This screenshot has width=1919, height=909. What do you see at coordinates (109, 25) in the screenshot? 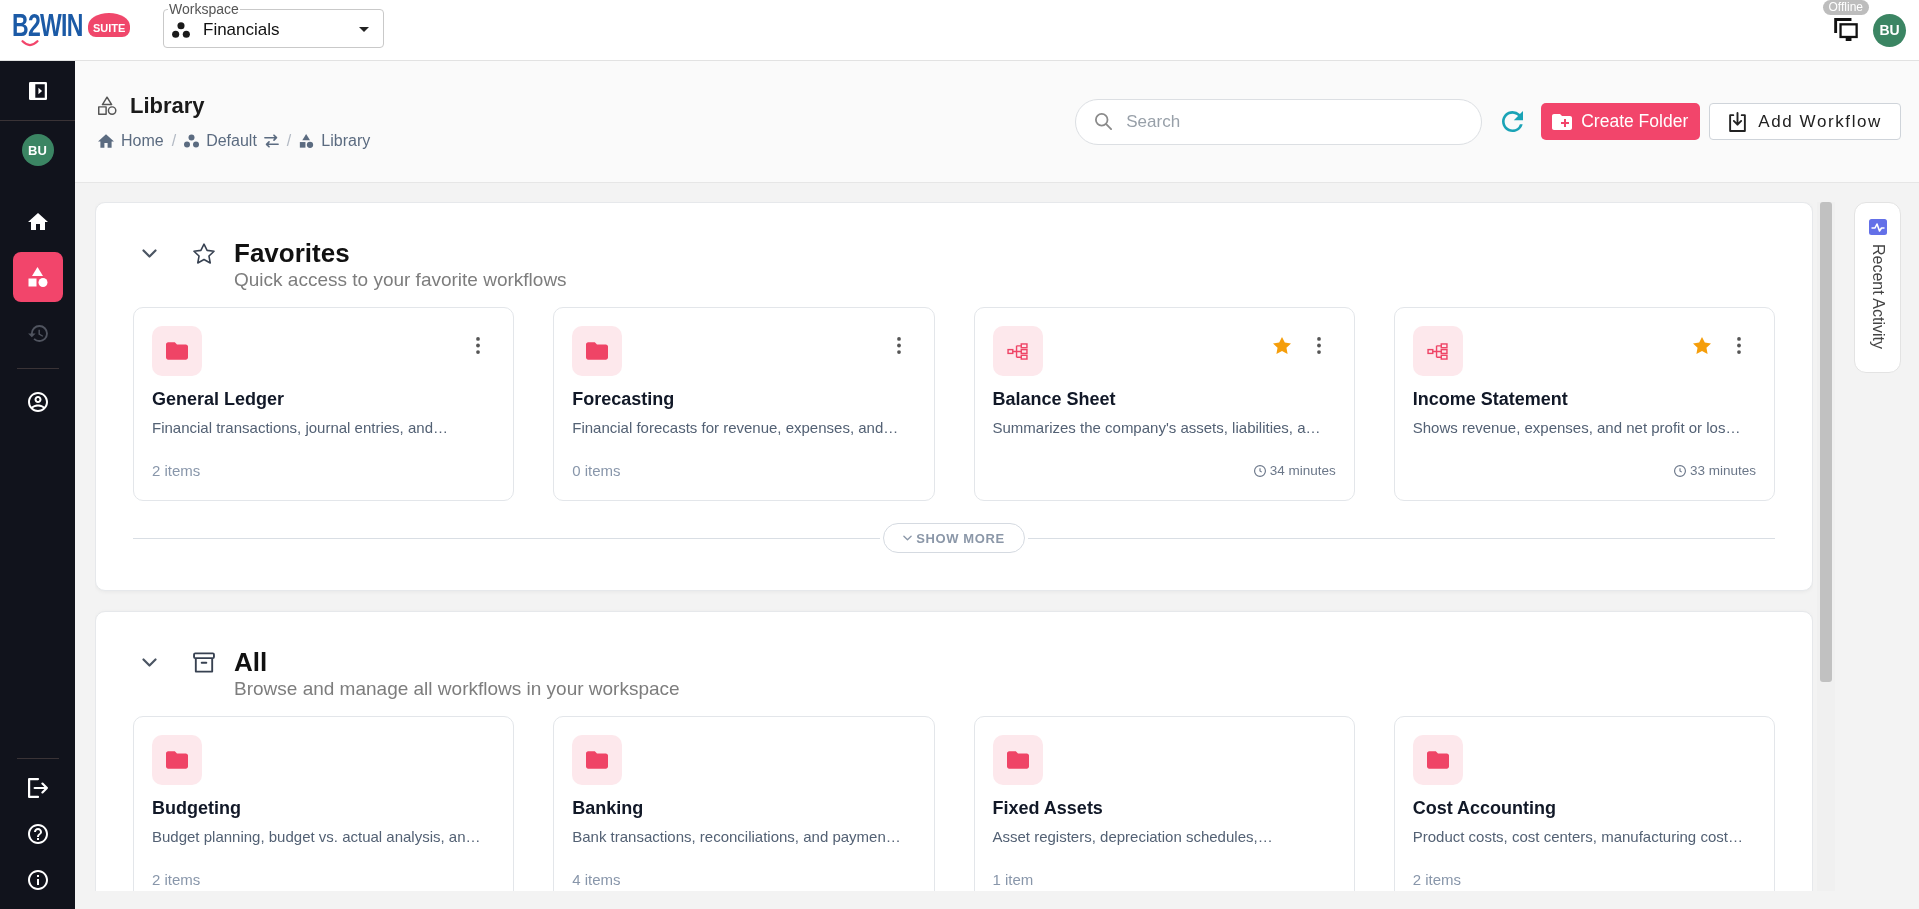
I see `logo-badge: SUITE` at bounding box center [109, 25].